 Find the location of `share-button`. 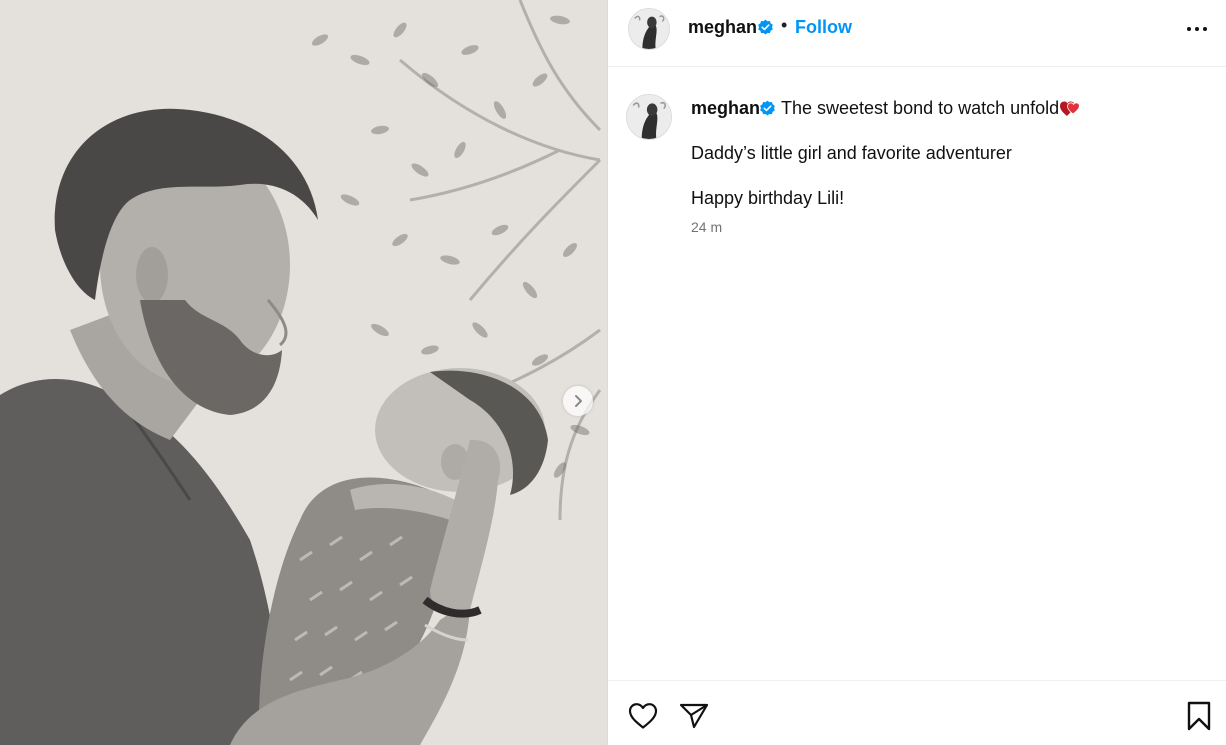

share-button is located at coordinates (694, 716).